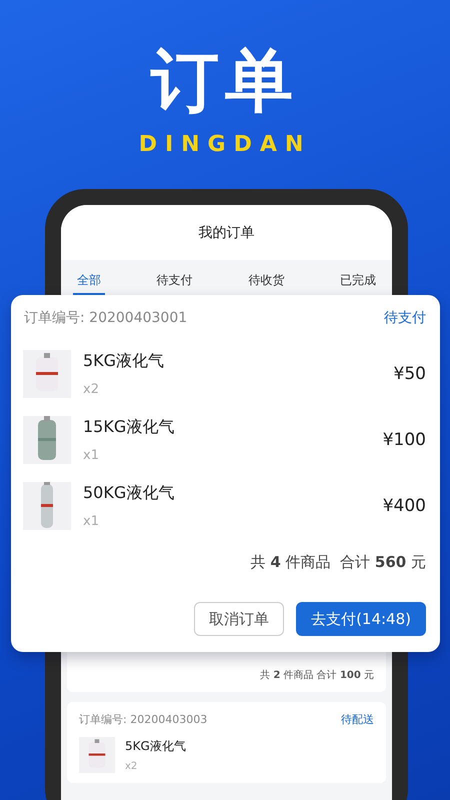  Describe the element at coordinates (405, 318) in the screenshot. I see `order-status: 待支付` at that location.